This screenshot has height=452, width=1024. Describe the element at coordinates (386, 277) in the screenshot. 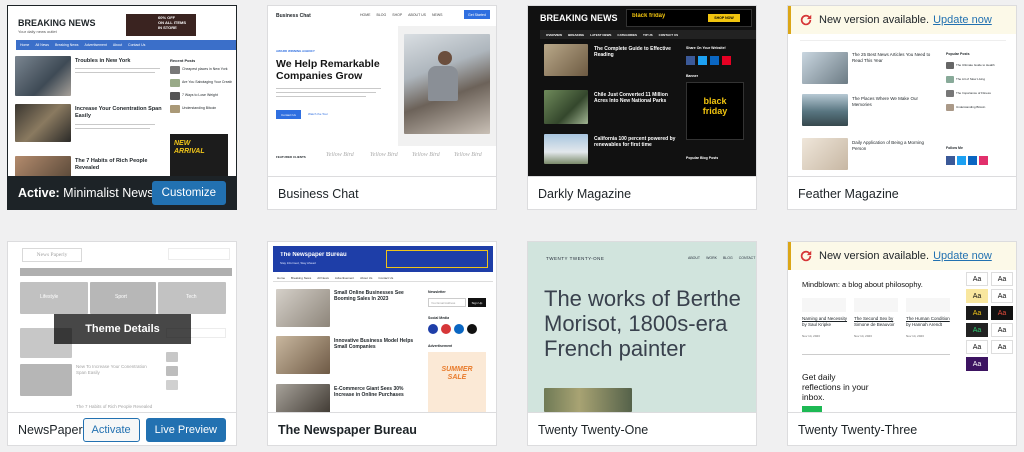

I see `nav-item: Contact Us` at that location.